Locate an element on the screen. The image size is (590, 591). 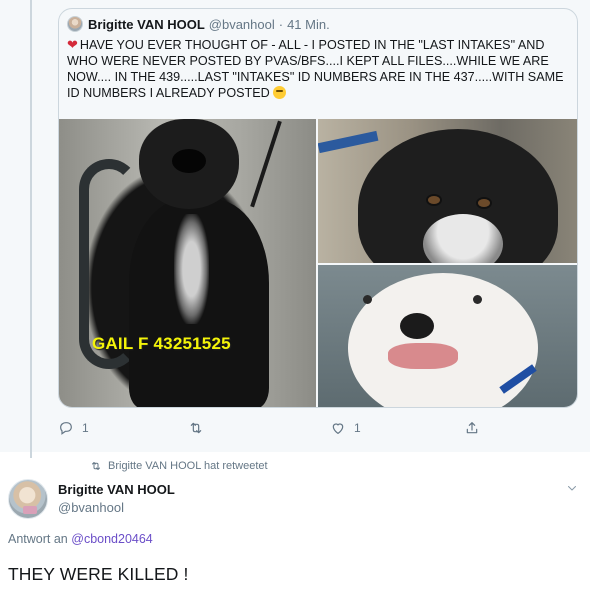
tweet-actions: 1 1 is located at coordinates (318, 431).